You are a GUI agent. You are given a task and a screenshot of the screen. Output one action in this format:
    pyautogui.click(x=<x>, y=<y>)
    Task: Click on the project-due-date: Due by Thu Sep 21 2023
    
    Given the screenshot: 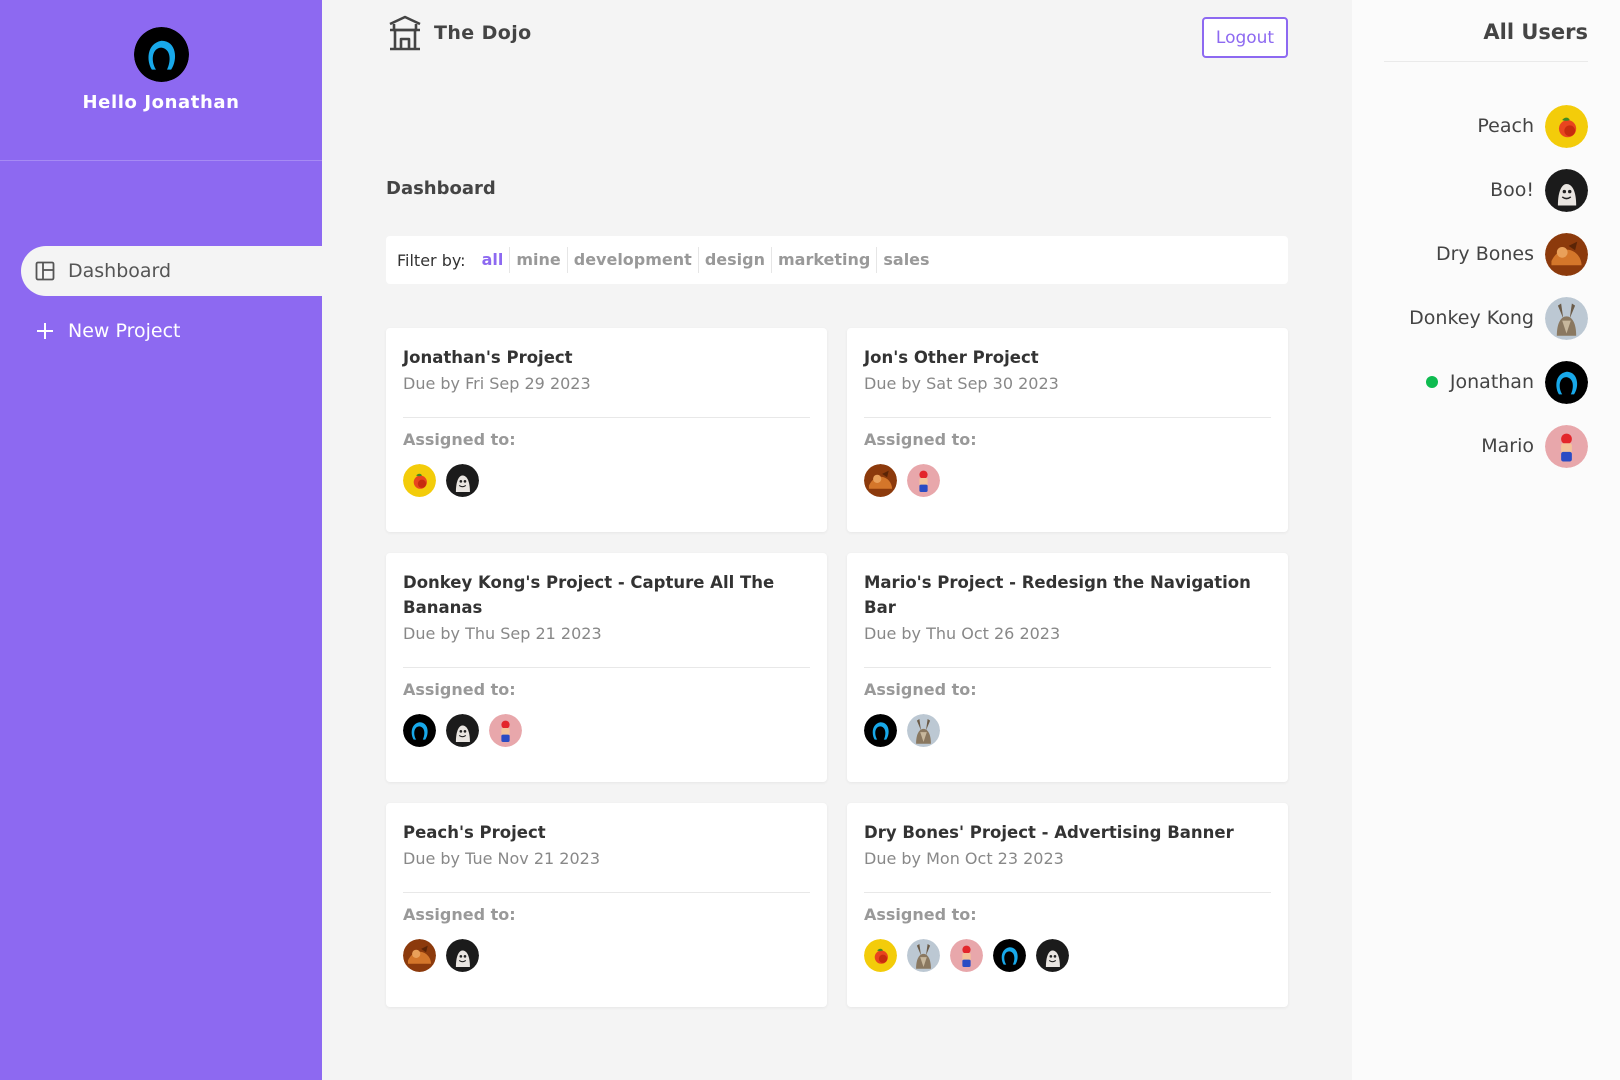 What is the action you would take?
    pyautogui.click(x=502, y=633)
    